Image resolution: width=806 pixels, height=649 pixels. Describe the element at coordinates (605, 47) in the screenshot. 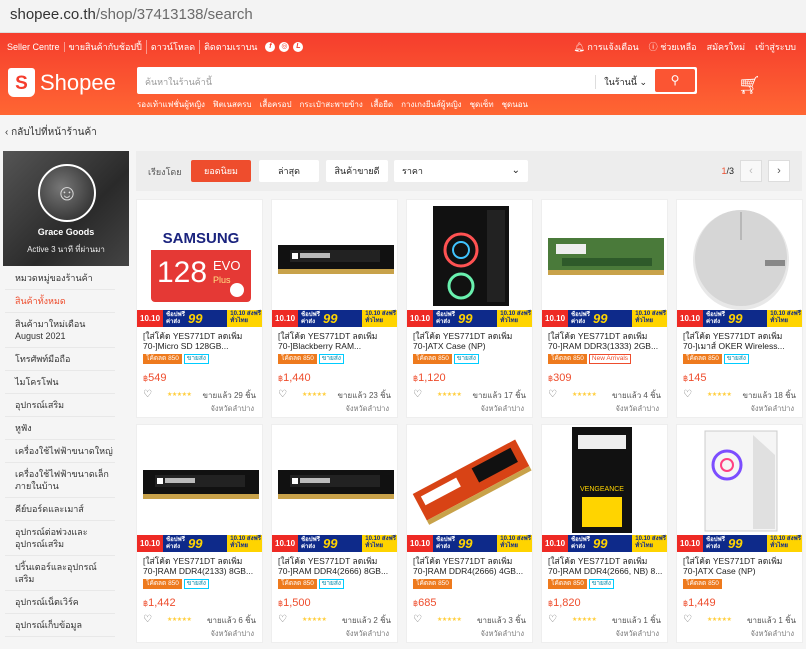

I see `notification-link: 🔔︎ การแจ้งเตือน` at that location.